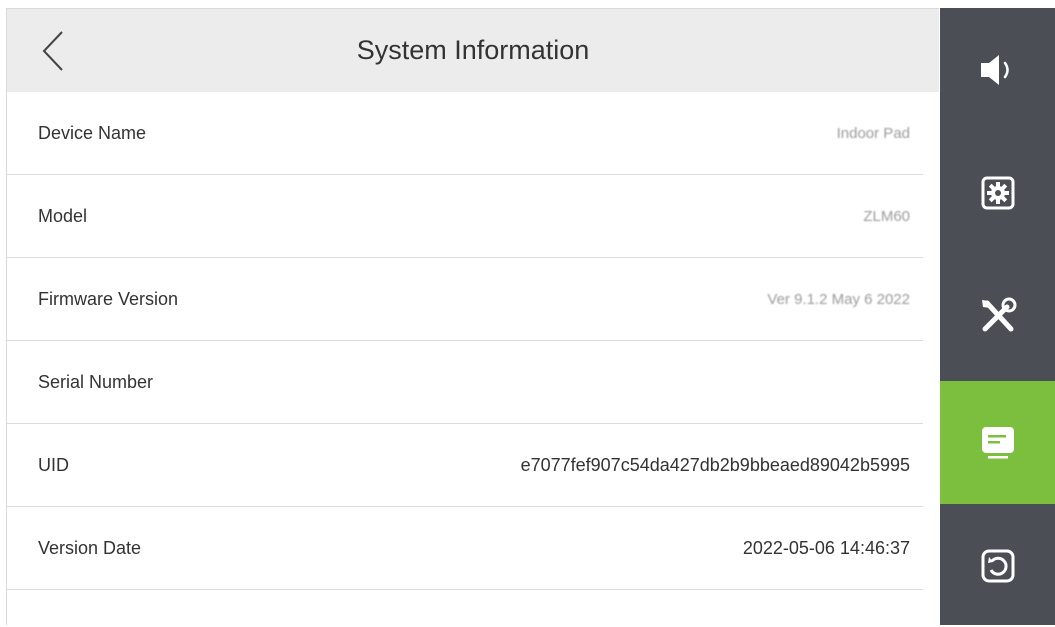 The image size is (1055, 627). I want to click on info-icon, so click(997, 442).